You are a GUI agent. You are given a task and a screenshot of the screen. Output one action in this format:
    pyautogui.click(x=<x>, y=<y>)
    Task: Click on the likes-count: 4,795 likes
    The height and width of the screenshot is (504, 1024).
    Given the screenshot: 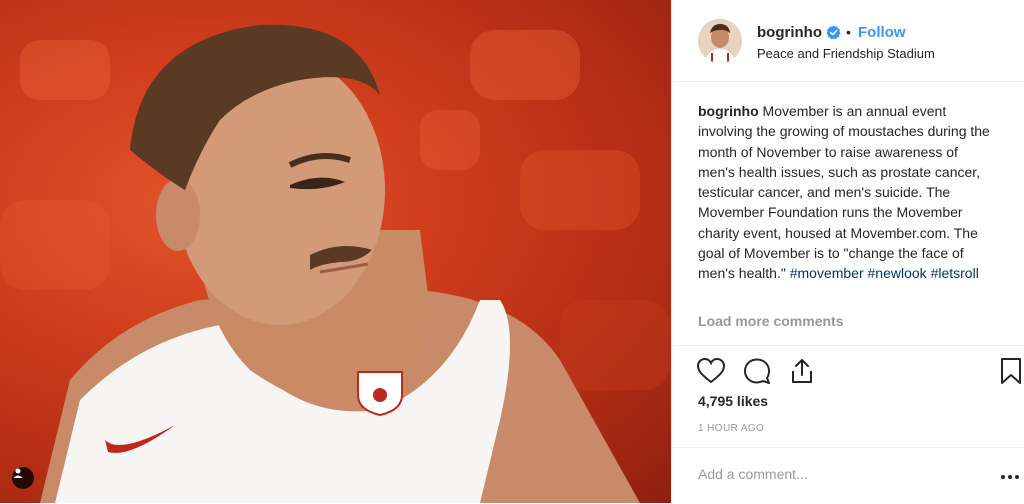 What is the action you would take?
    pyautogui.click(x=733, y=401)
    